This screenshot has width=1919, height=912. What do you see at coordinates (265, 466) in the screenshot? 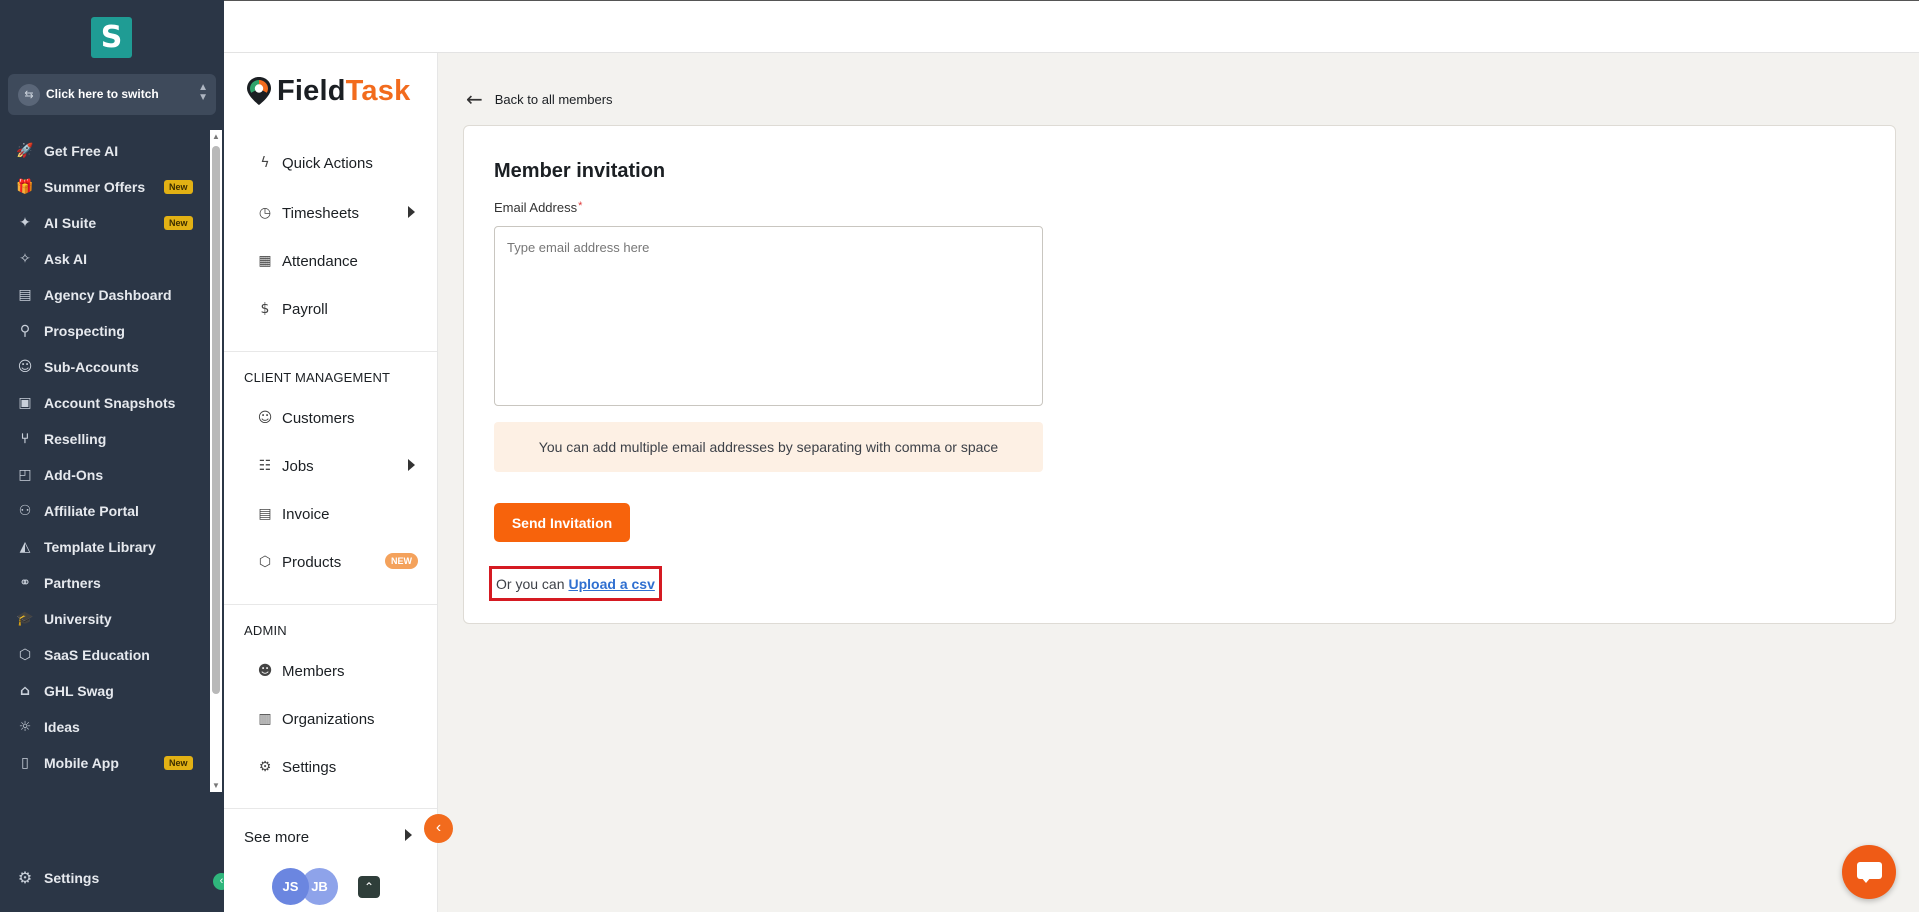
I see `jobs-icon: ☷` at bounding box center [265, 466].